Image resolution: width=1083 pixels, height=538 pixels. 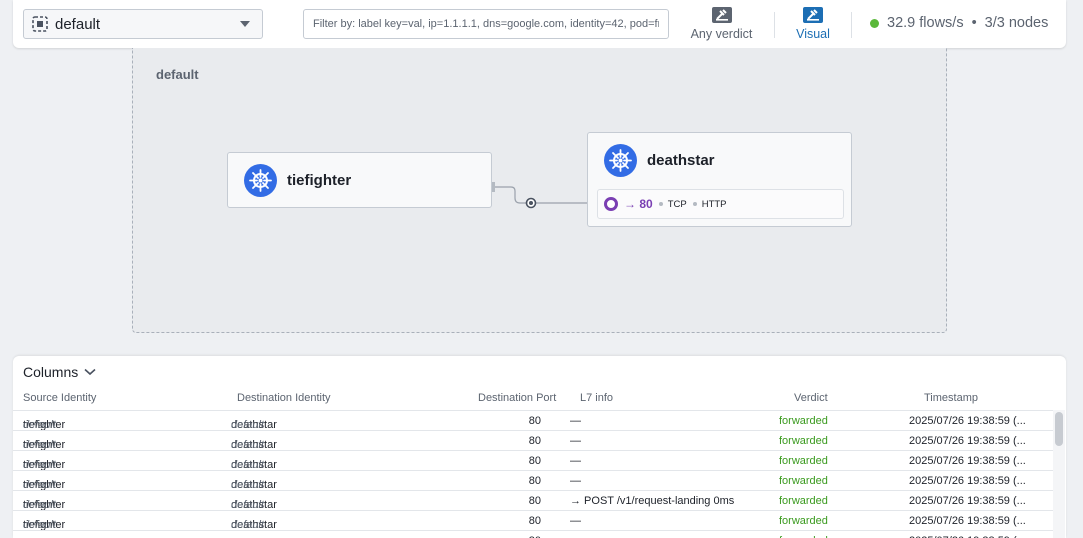 What do you see at coordinates (646, 204) in the screenshot?
I see `port-value: 80` at bounding box center [646, 204].